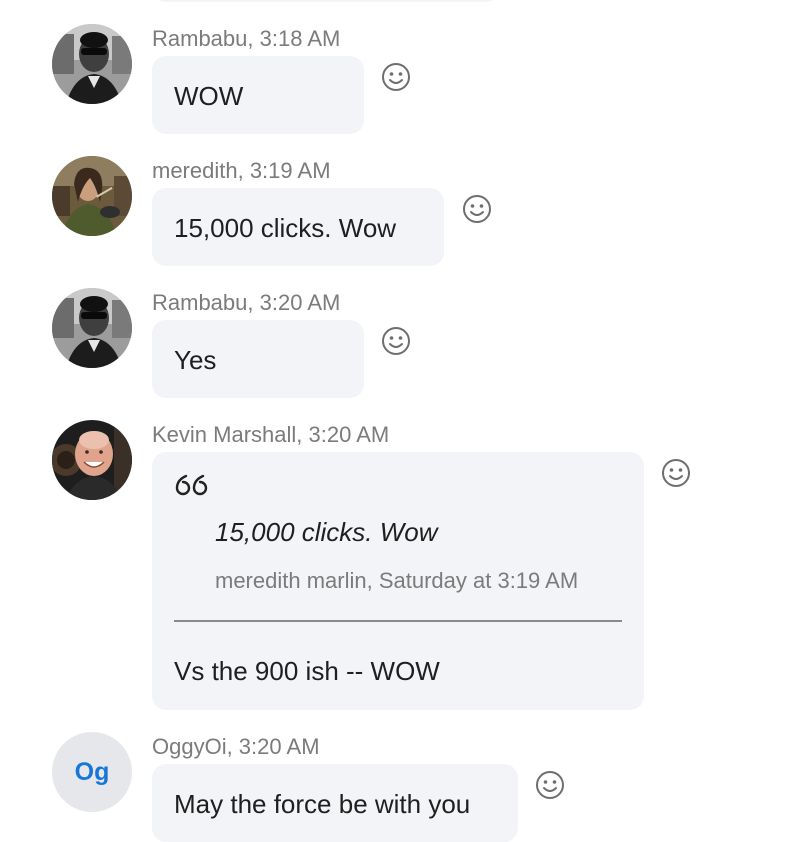  I want to click on message-bubble: Yes, so click(258, 359).